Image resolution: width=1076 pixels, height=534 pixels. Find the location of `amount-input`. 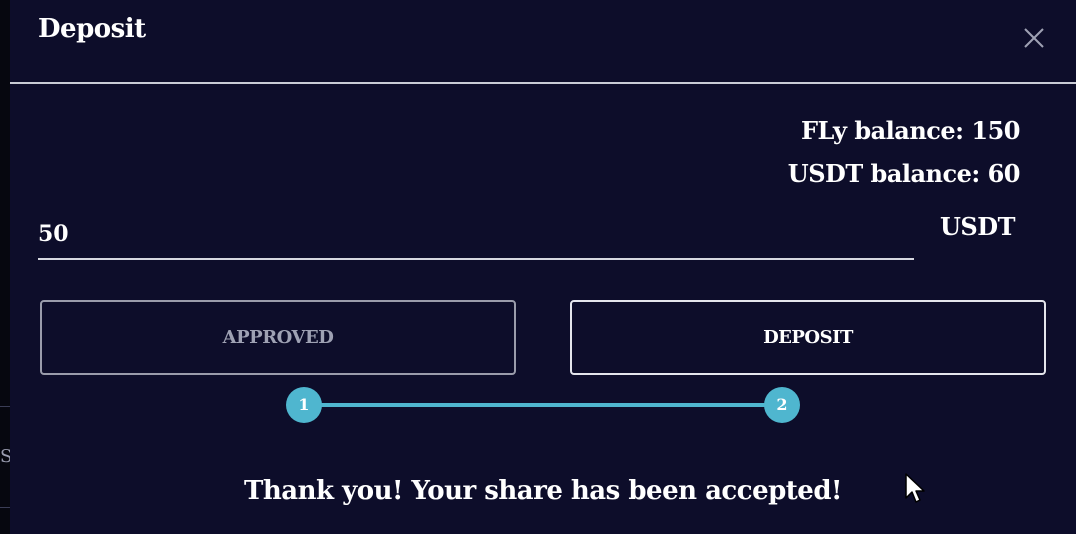

amount-input is located at coordinates (476, 234).